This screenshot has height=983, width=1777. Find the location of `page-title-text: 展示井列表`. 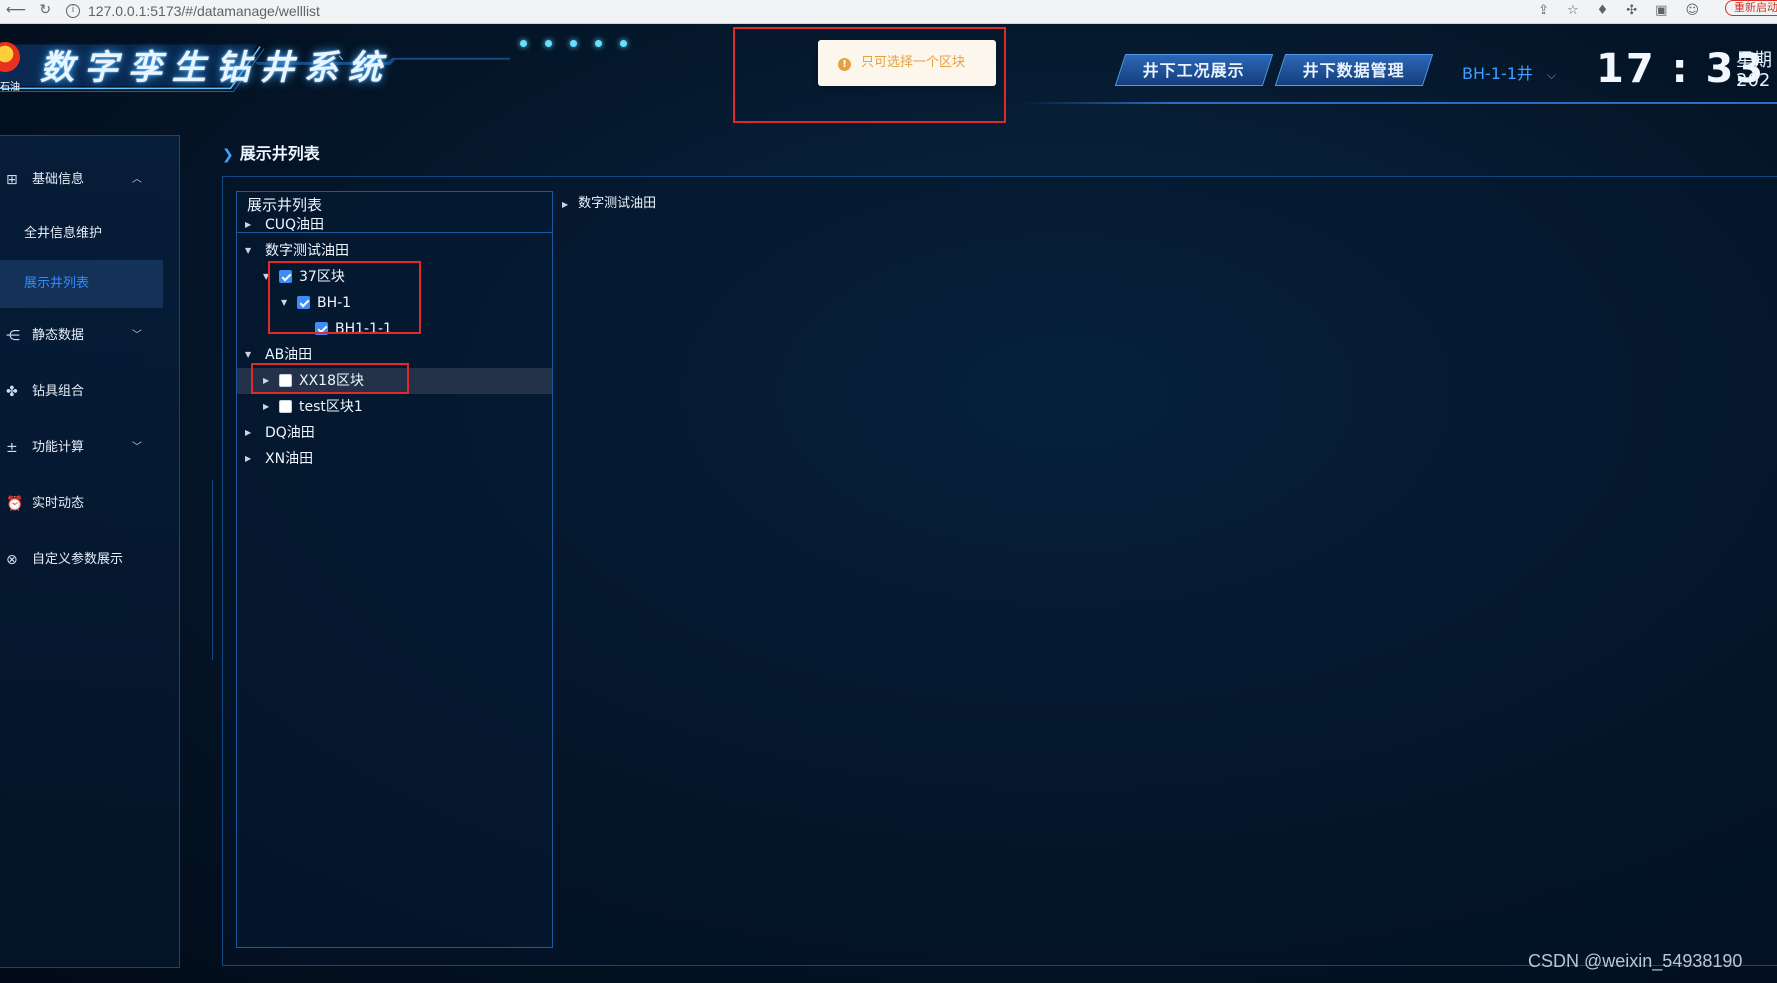

page-title-text: 展示井列表 is located at coordinates (279, 153).